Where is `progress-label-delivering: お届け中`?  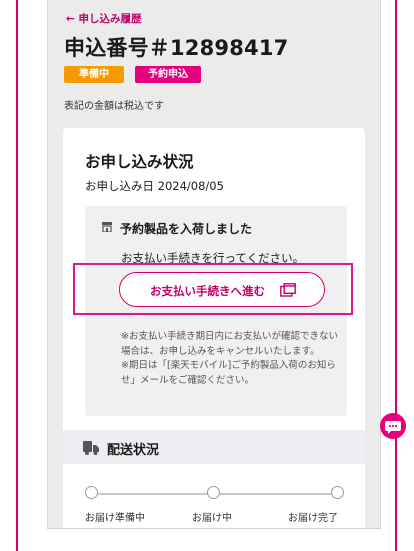 progress-label-delivering: お届け中 is located at coordinates (212, 518).